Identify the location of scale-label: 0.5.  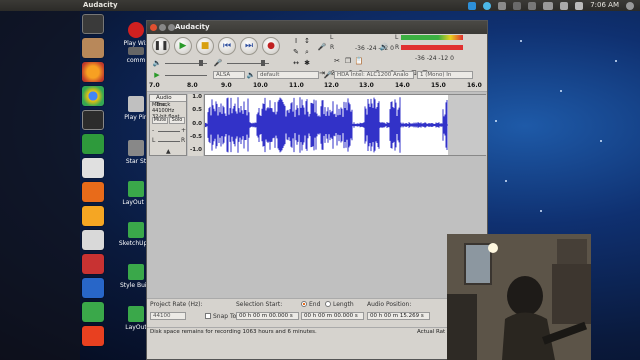
(197, 110).